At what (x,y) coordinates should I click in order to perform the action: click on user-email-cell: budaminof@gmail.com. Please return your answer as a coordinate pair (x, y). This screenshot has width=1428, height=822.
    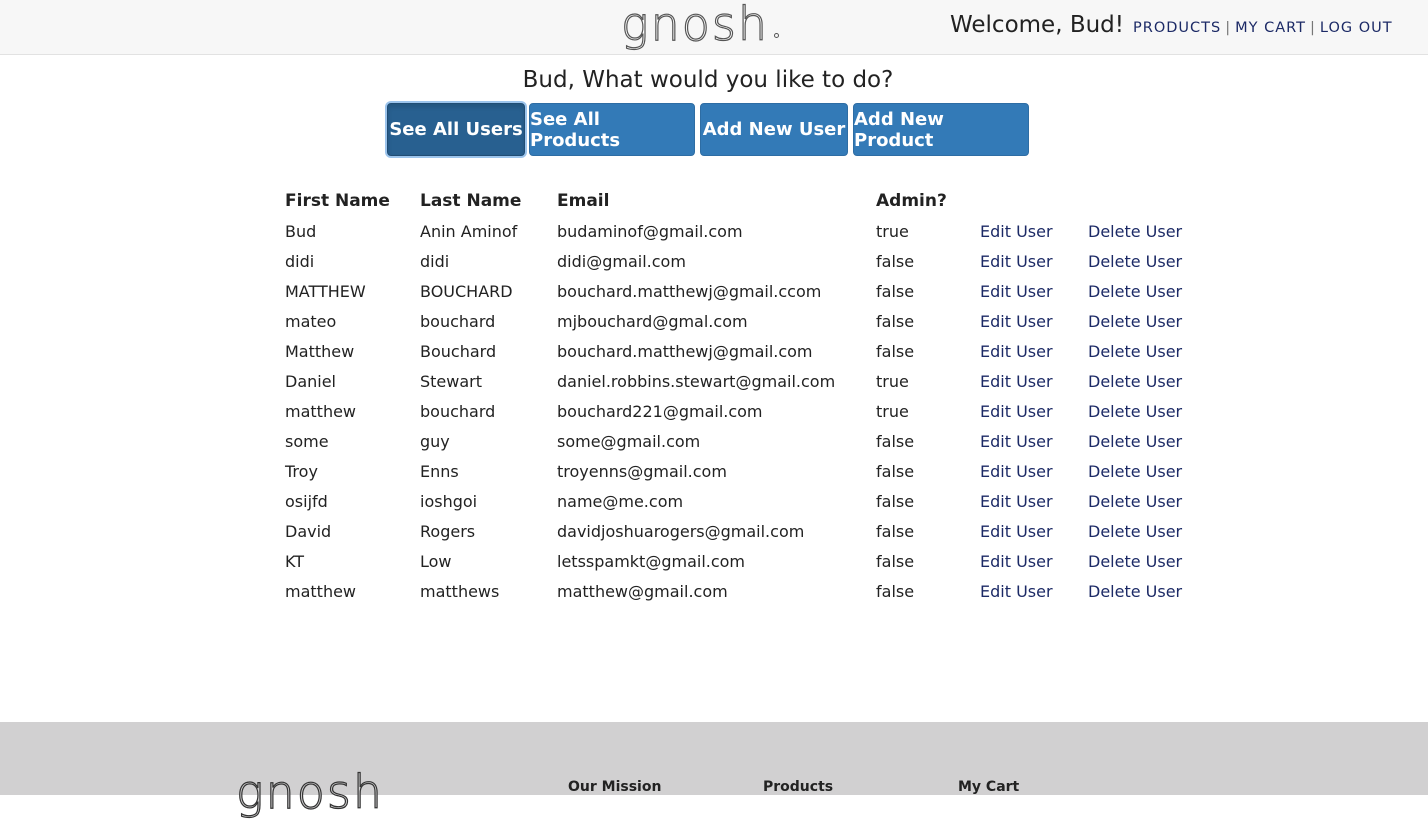
    Looking at the image, I should click on (716, 231).